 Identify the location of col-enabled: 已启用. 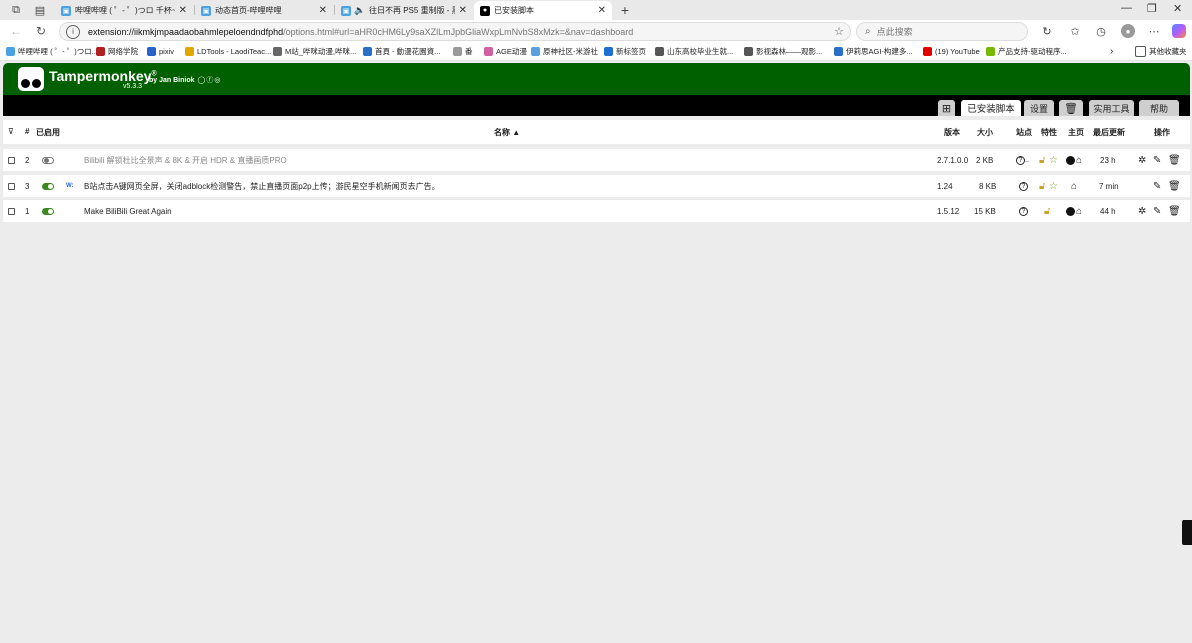
(48, 132).